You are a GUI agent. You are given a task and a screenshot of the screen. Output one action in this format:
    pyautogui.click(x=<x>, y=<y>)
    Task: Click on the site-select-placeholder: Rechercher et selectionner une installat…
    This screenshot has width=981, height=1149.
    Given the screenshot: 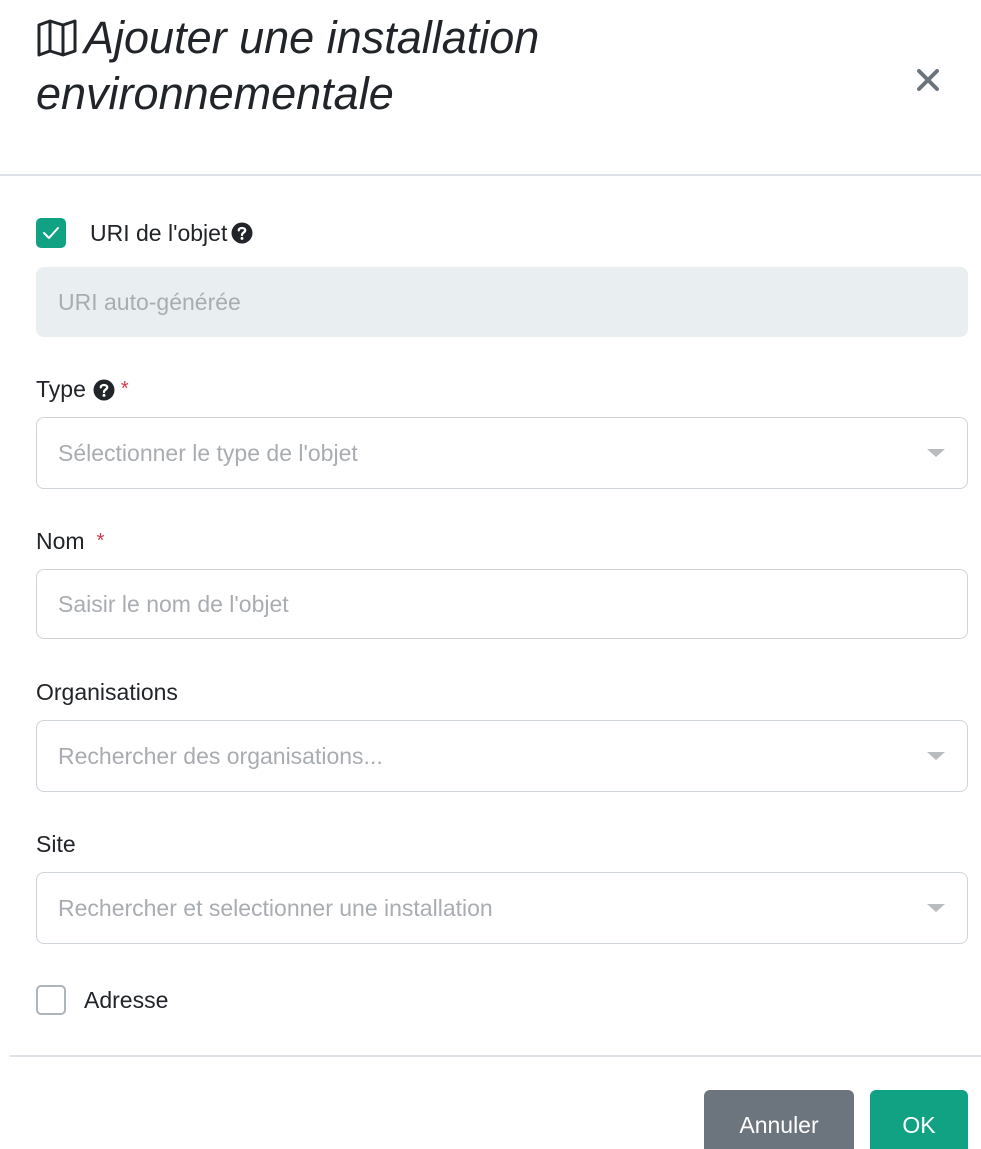 What is the action you would take?
    pyautogui.click(x=275, y=907)
    